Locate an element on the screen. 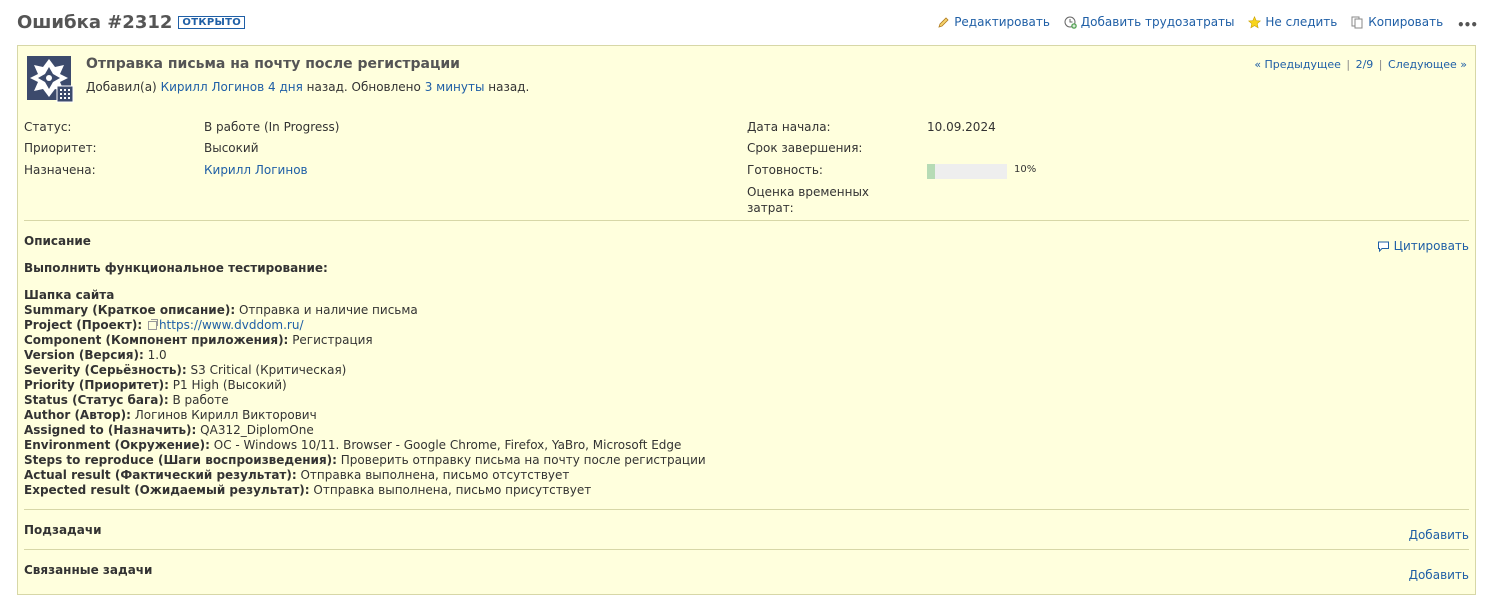 This screenshot has width=1495, height=610. description-line: Version (Версия): 1.0 is located at coordinates (365, 355).